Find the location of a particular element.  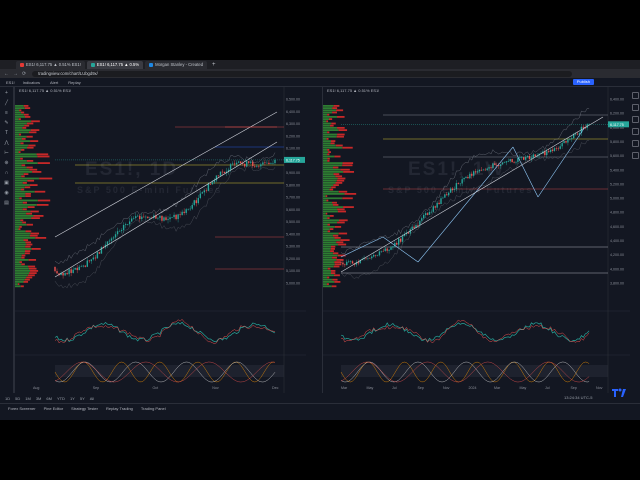

tab-pine-editor: Pine Editor is located at coordinates (54, 408).